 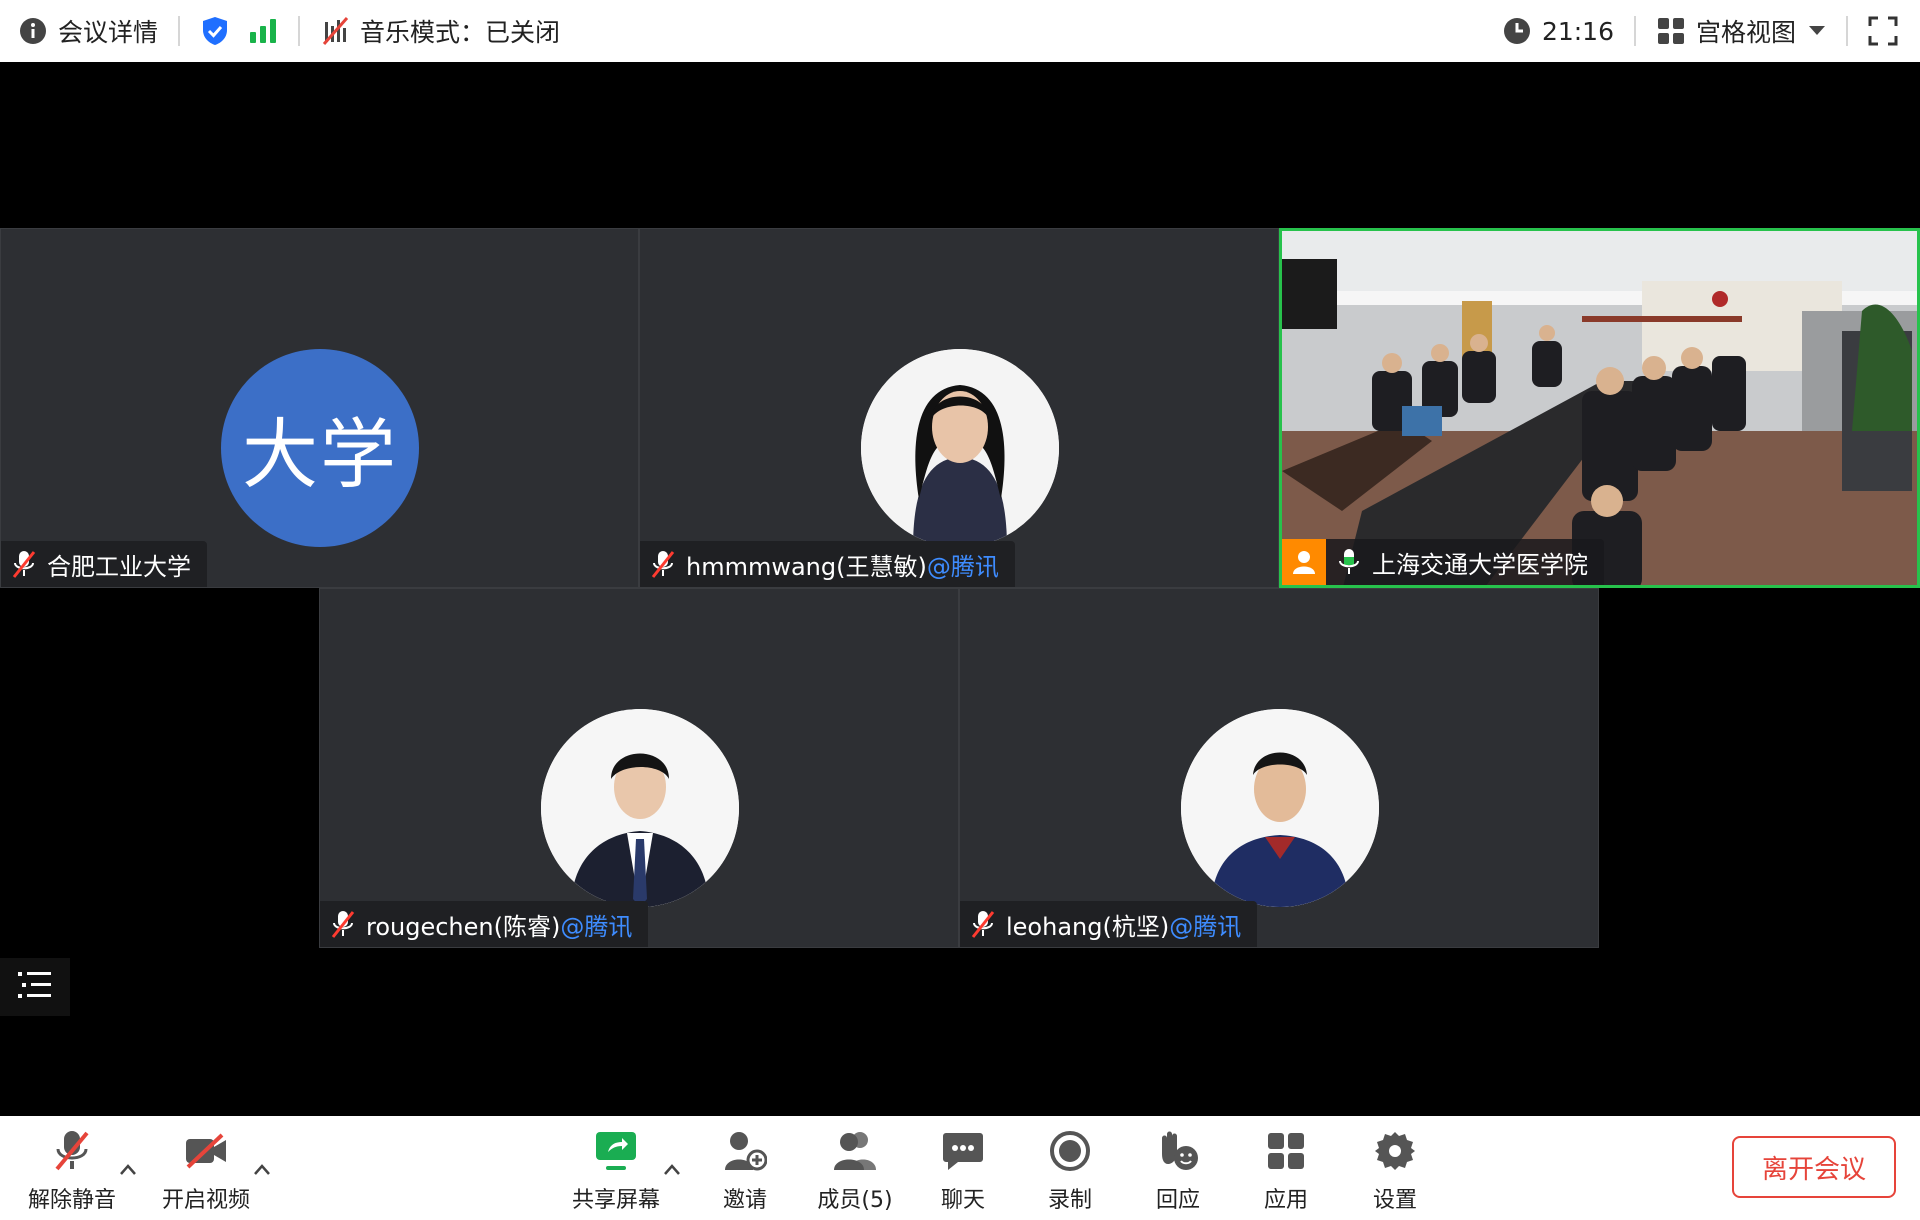 I want to click on active-speaker-tile: 上海交通大学医学院, so click(x=1599, y=408).